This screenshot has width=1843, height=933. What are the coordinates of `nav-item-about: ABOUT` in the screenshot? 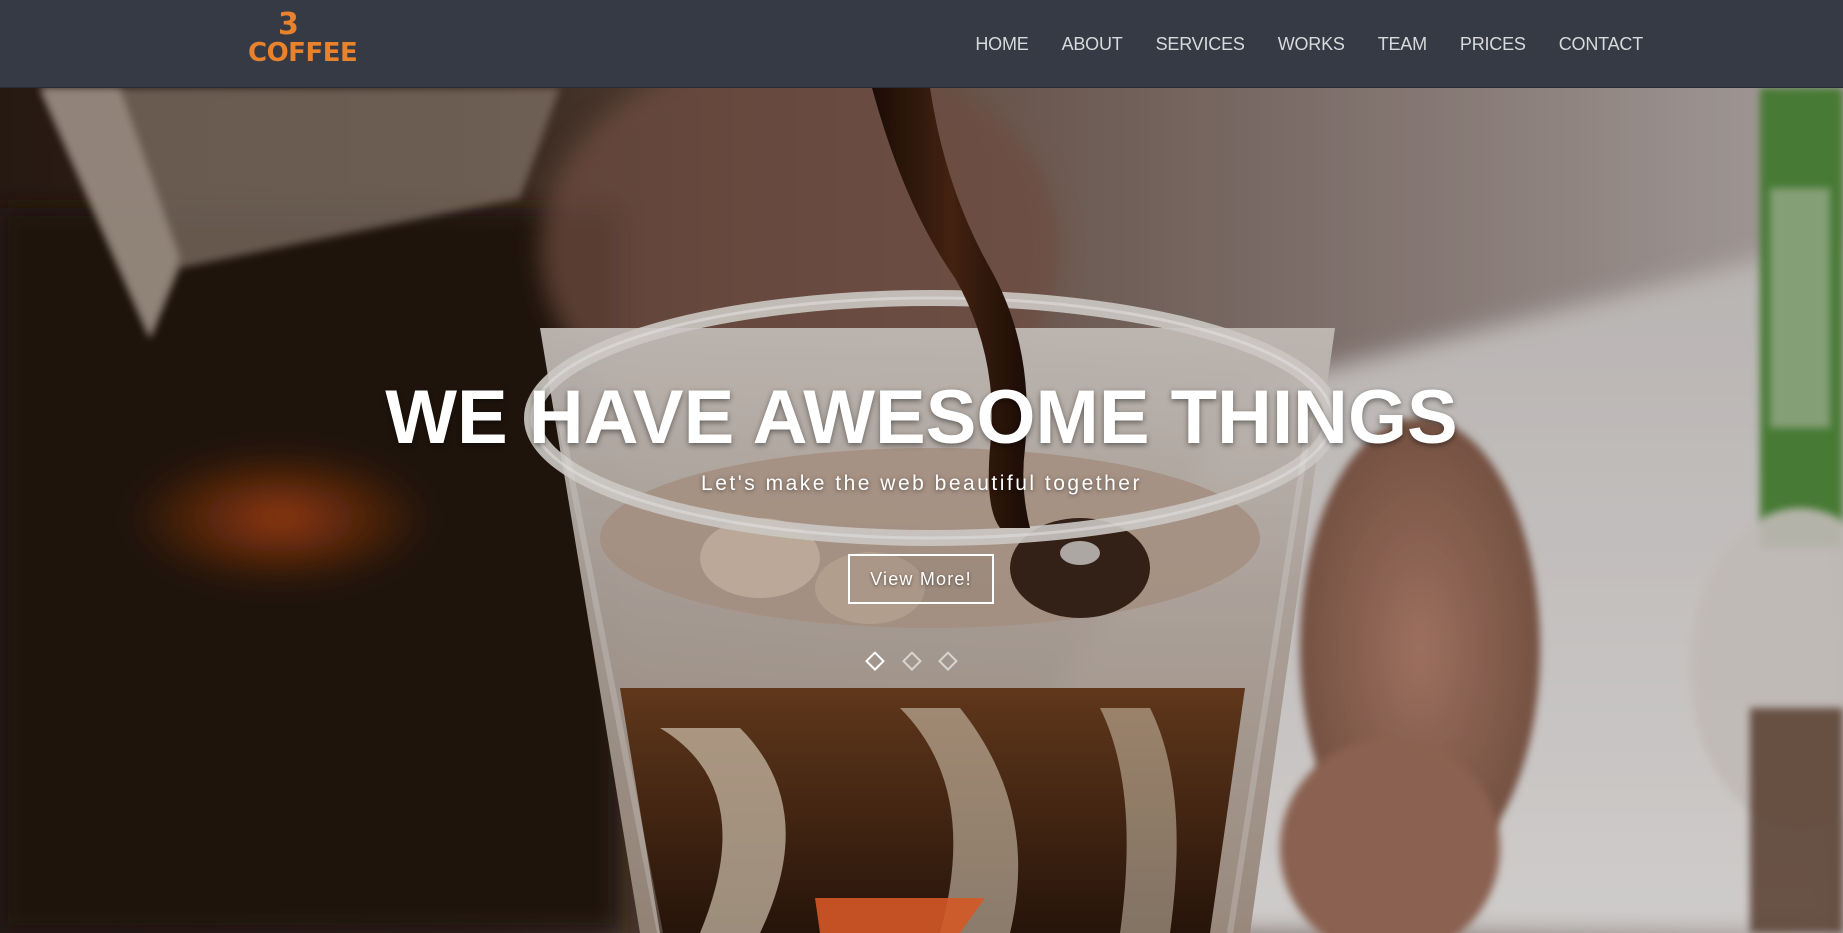 It's located at (1092, 44).